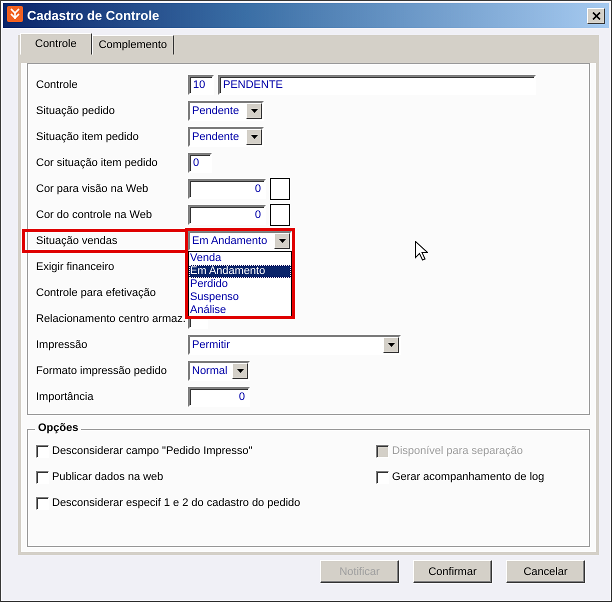 This screenshot has height=604, width=614. Describe the element at coordinates (64, 397) in the screenshot. I see `field-label: Importância` at that location.